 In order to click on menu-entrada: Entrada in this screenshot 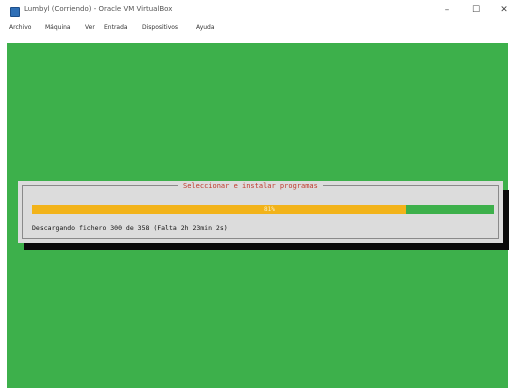, I will do `click(116, 28)`.